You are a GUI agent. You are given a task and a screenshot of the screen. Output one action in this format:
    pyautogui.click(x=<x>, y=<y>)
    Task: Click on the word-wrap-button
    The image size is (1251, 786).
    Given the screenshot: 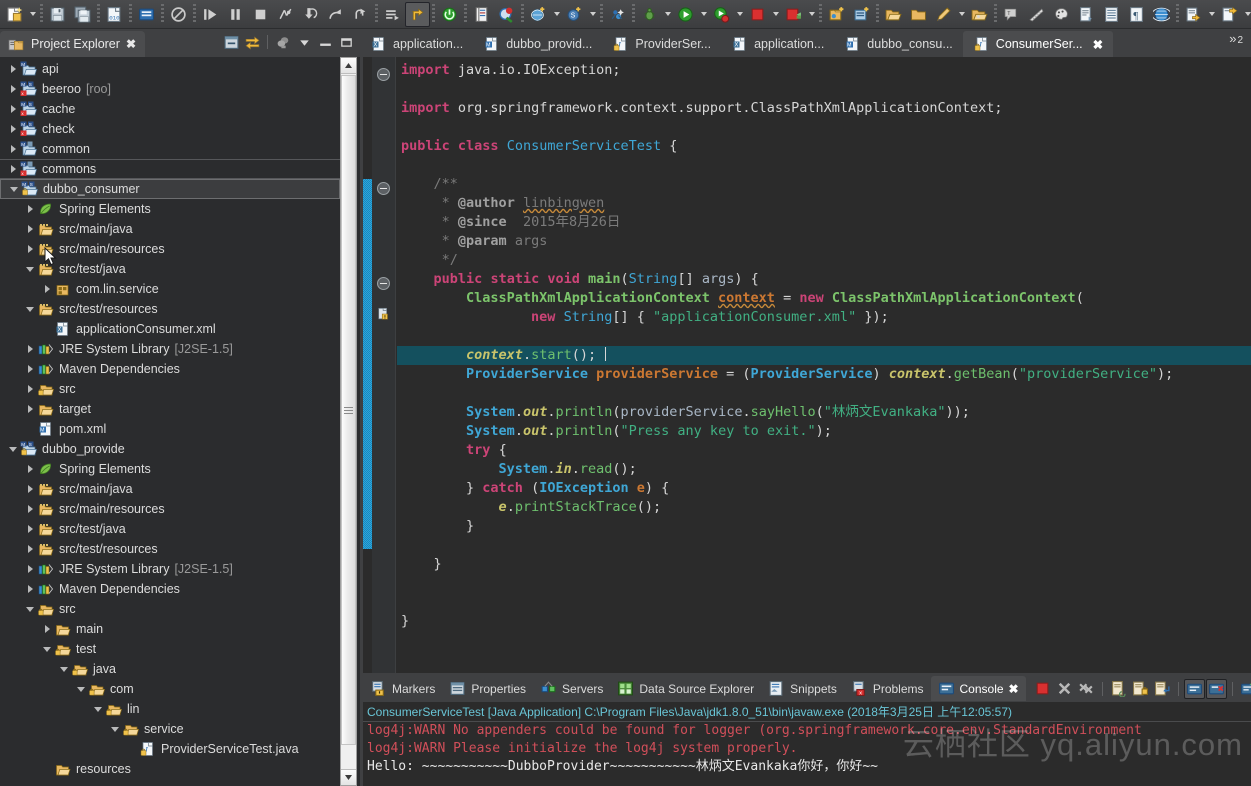 What is the action you would take?
    pyautogui.click(x=1162, y=689)
    